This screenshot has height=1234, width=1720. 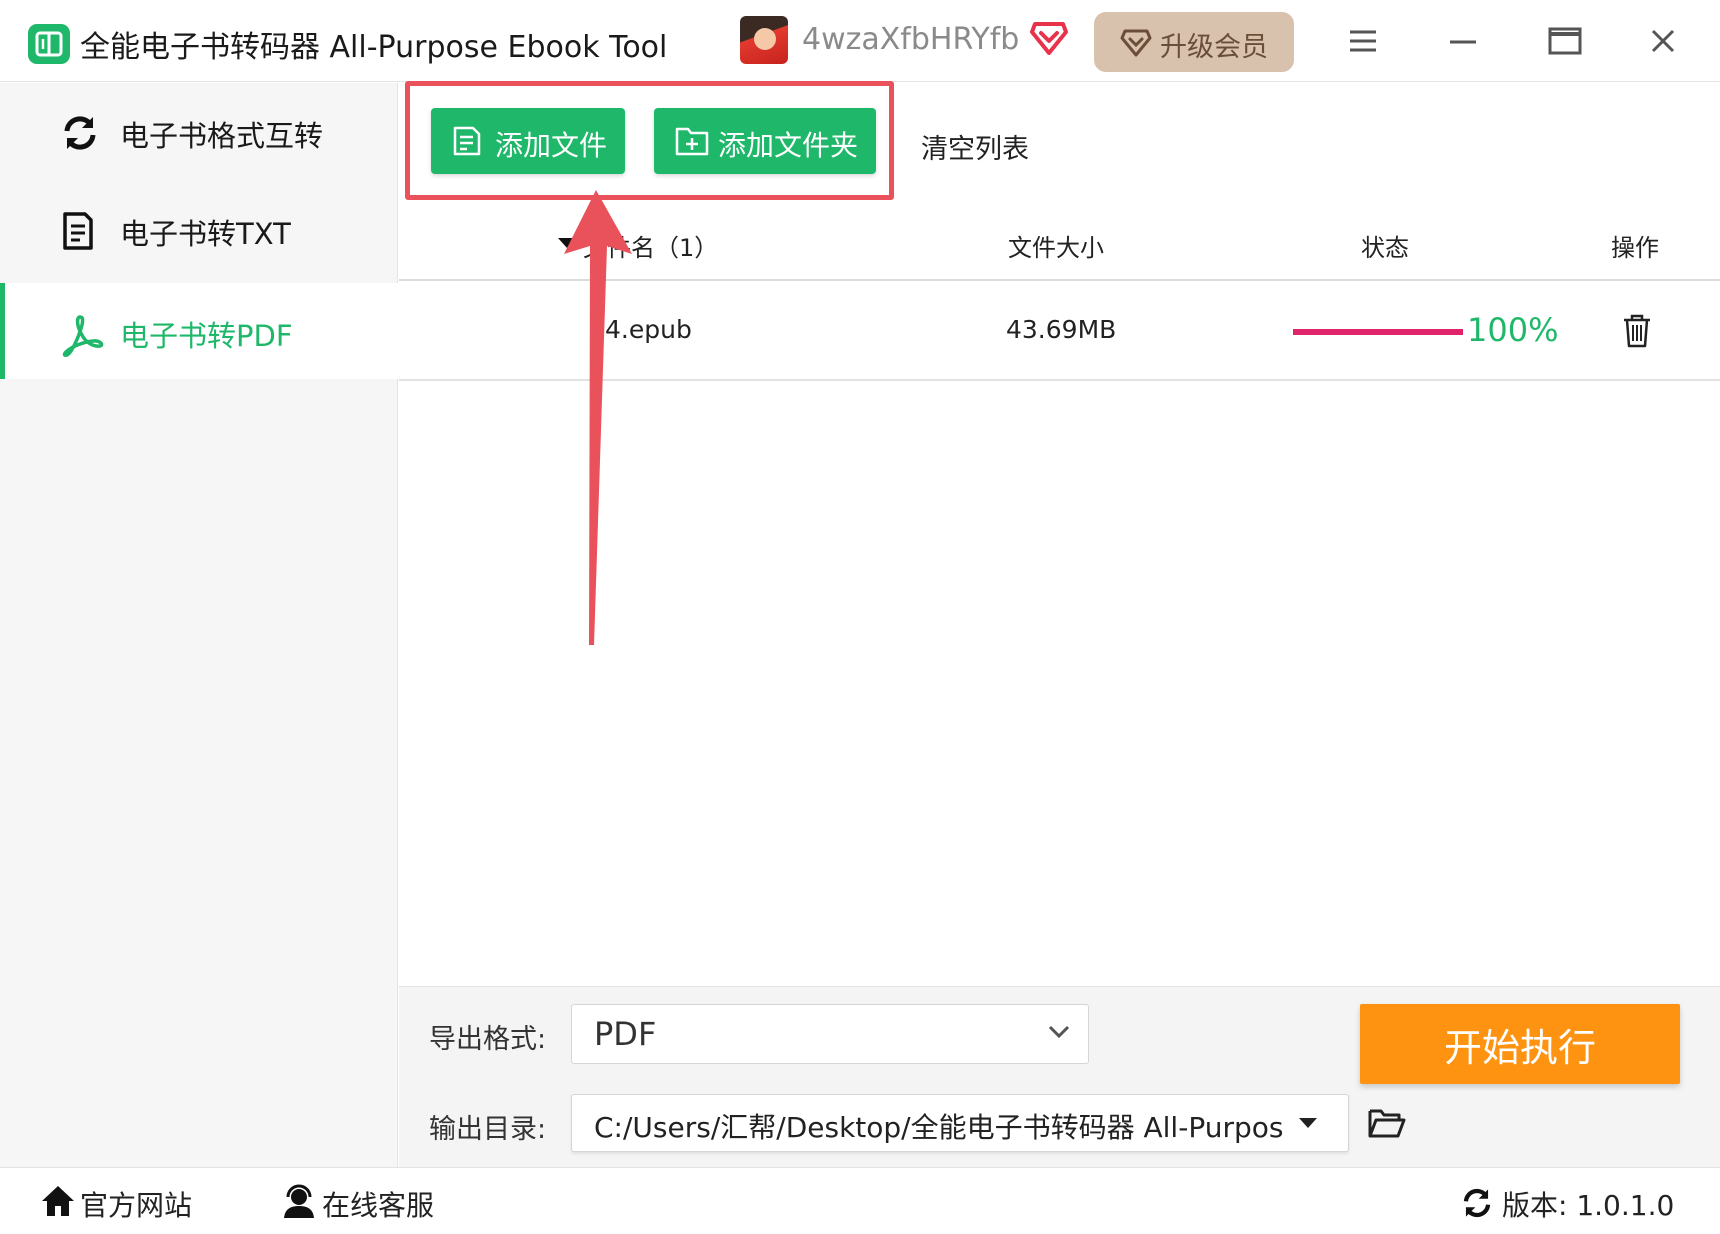 I want to click on export-format-label: 导出格式:, so click(x=488, y=1039).